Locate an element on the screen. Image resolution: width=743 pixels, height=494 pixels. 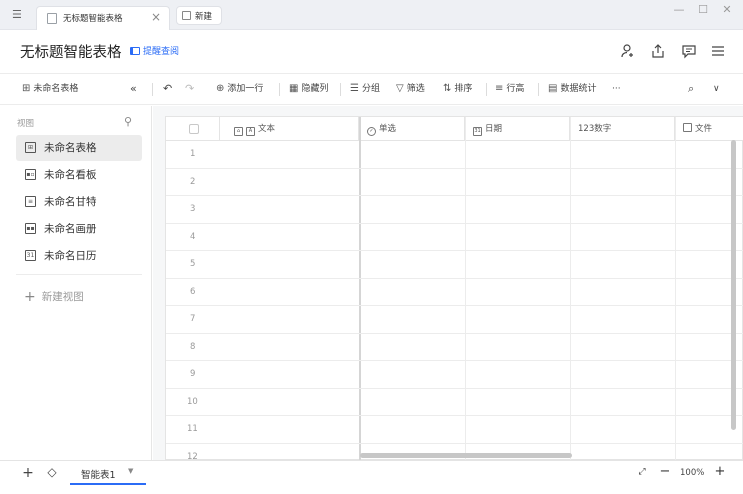
column-header-label: 单选 is located at coordinates (388, 129).